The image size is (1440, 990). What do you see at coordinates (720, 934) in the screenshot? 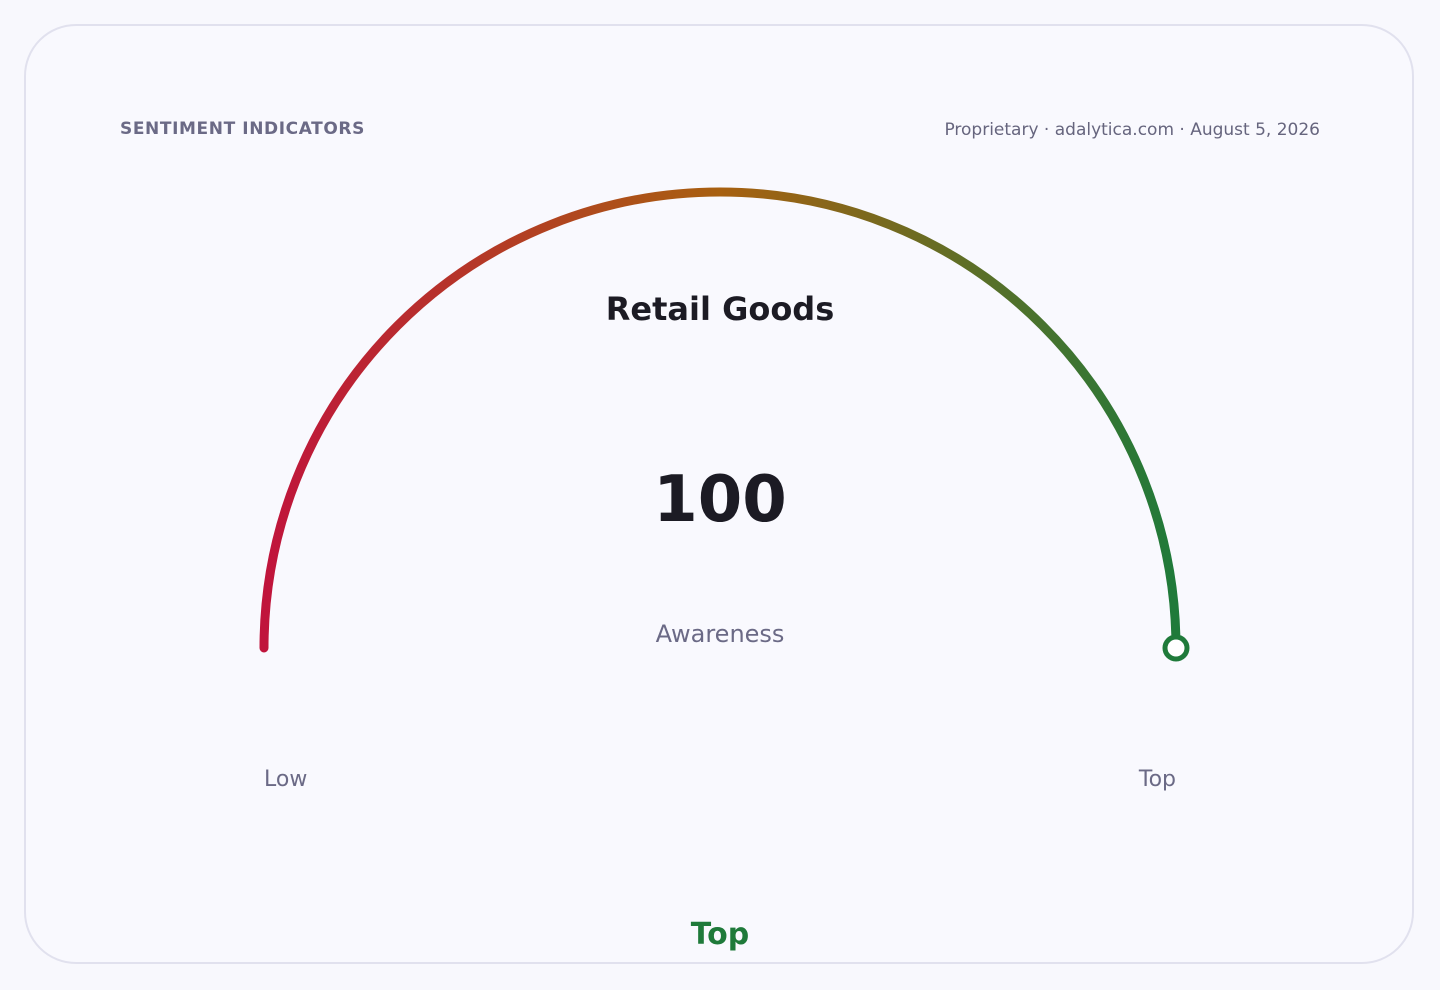
I see `gauge-band-label: Top` at bounding box center [720, 934].